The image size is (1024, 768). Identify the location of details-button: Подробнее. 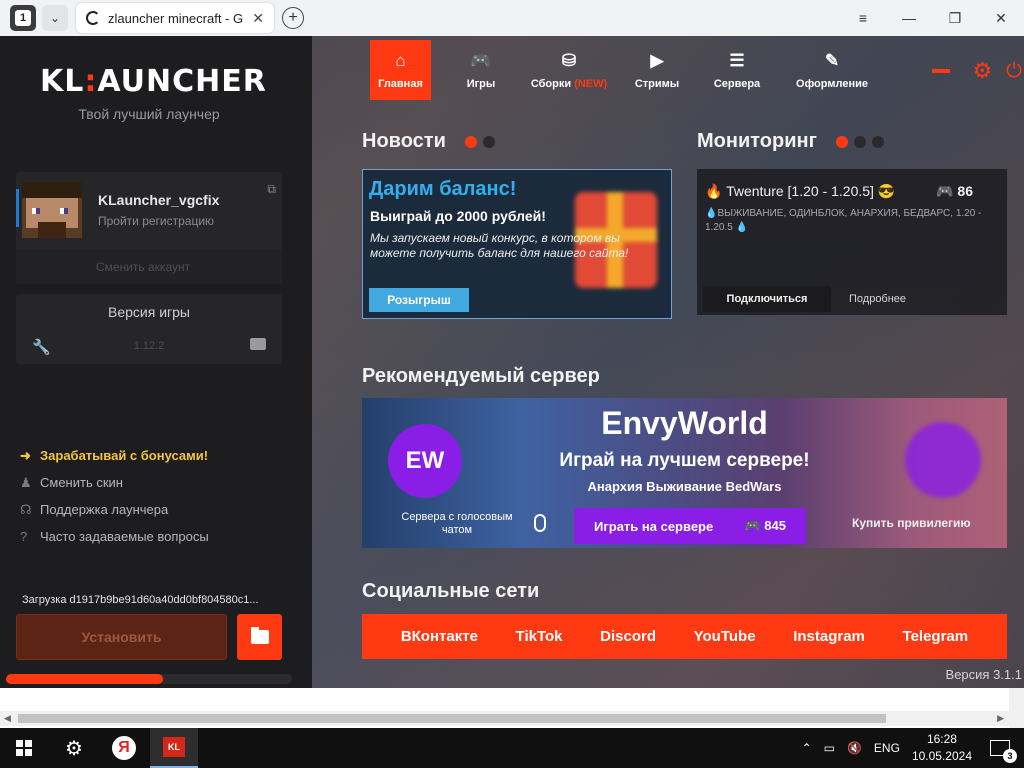
(877, 299).